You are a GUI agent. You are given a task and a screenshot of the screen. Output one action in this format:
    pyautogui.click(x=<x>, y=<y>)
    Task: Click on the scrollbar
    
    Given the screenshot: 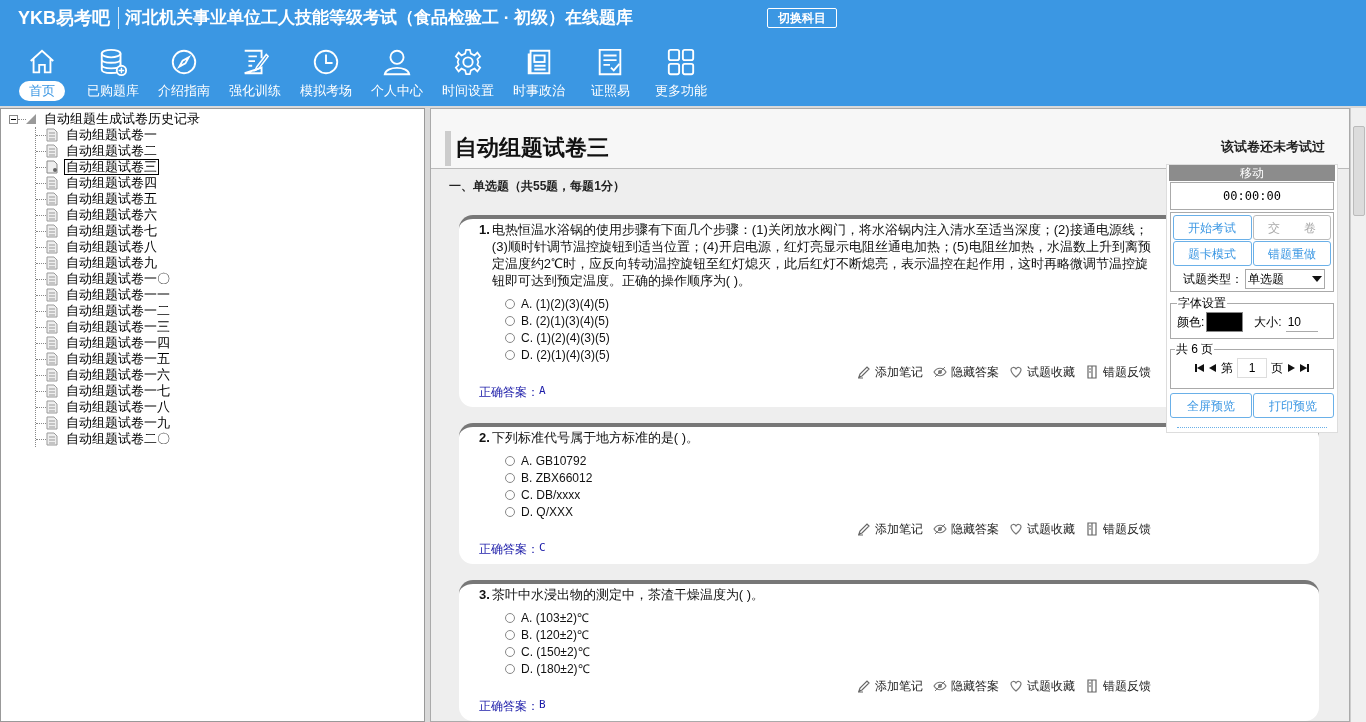 What is the action you would take?
    pyautogui.click(x=1358, y=415)
    